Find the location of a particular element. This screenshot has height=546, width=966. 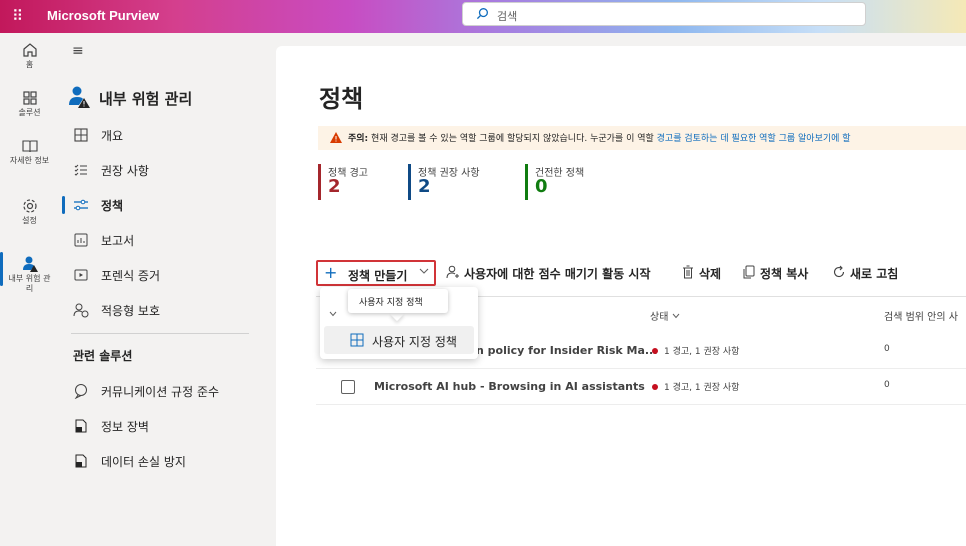

top-bar: ⠿ Microsoft Purview 검색 is located at coordinates (483, 16).